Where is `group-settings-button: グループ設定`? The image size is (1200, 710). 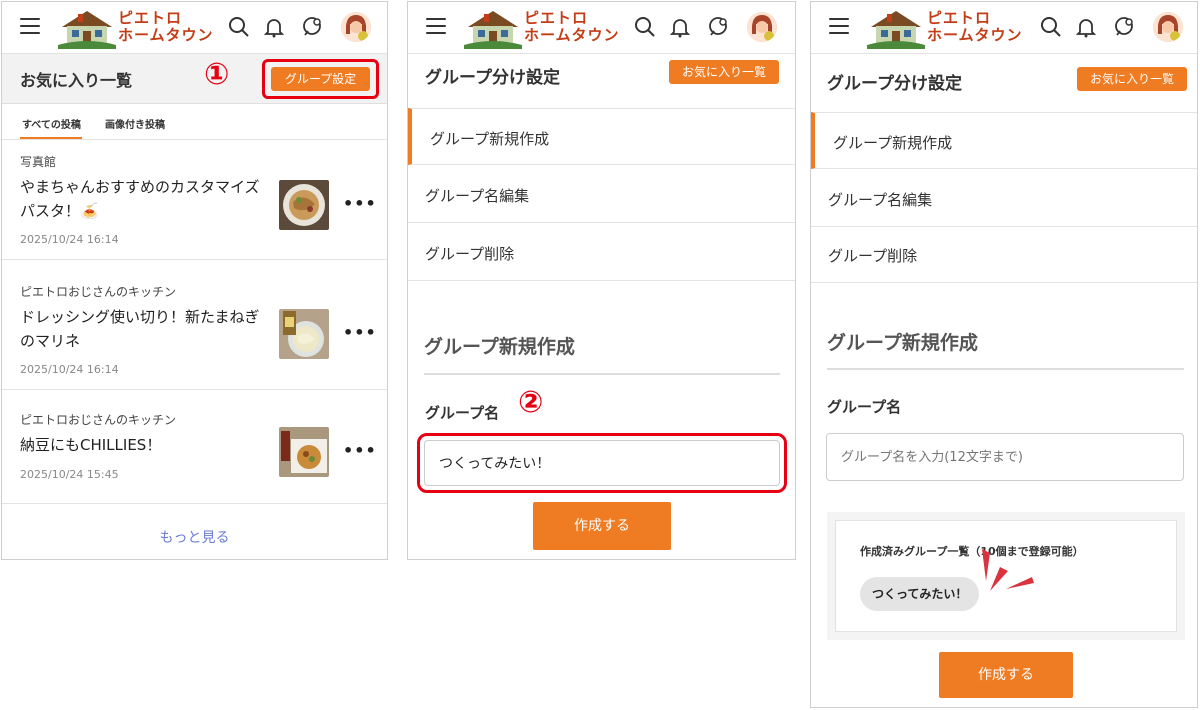 group-settings-button: グループ設定 is located at coordinates (320, 79).